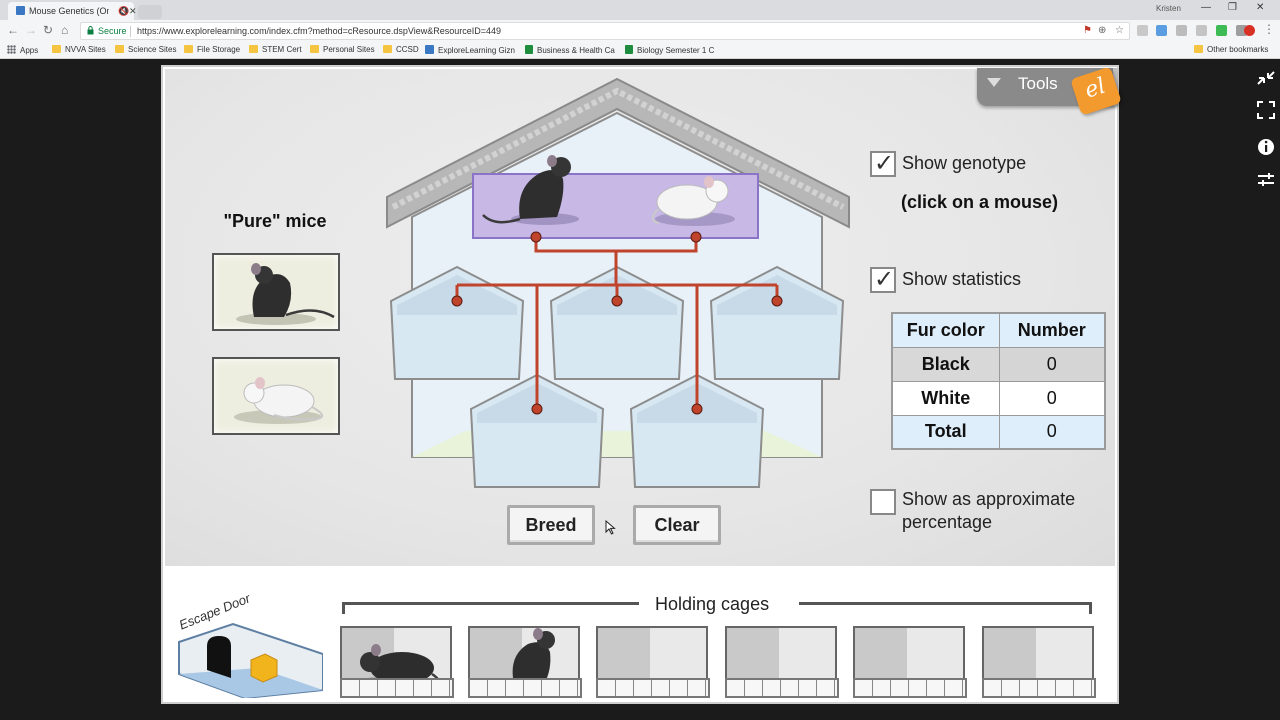  I want to click on profile-name: Kristen, so click(1168, 8).